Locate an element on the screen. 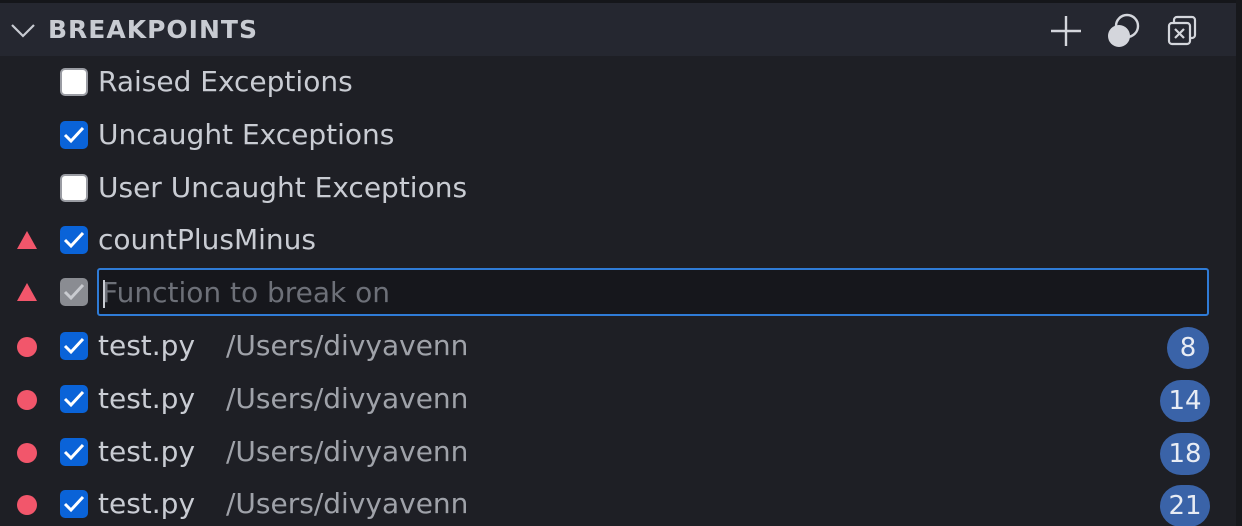  line-number-badge: 14 is located at coordinates (1185, 401).